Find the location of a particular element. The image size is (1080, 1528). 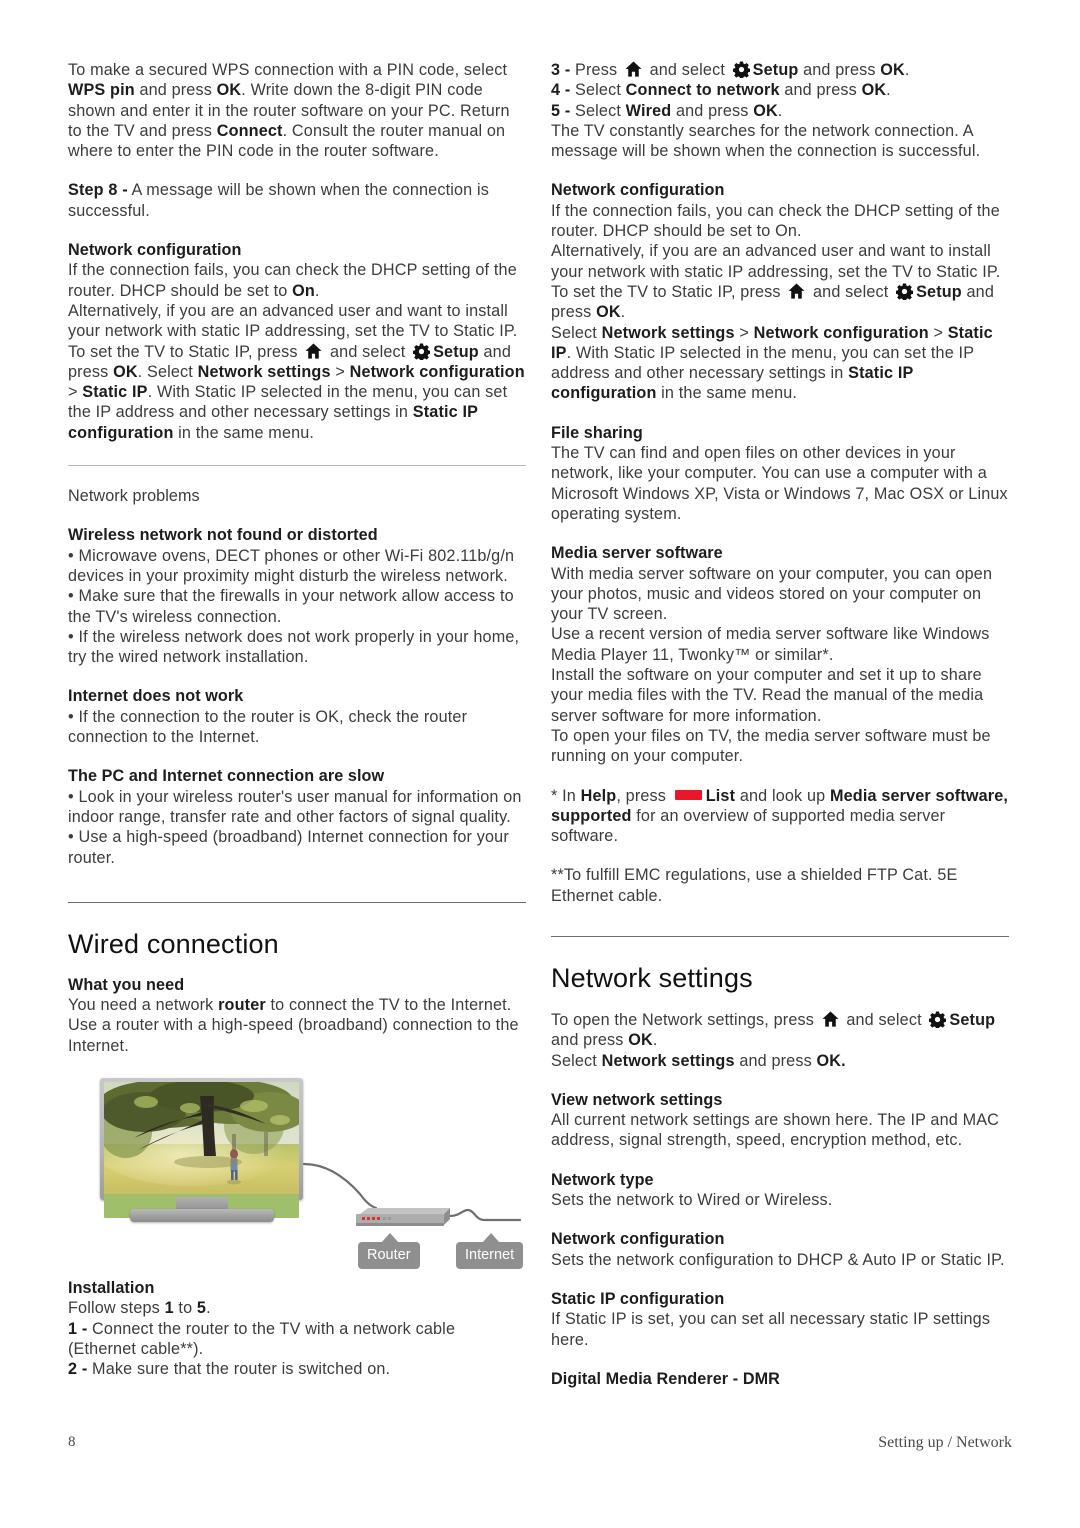

ok-label-ns-2: OK. is located at coordinates (831, 1060).